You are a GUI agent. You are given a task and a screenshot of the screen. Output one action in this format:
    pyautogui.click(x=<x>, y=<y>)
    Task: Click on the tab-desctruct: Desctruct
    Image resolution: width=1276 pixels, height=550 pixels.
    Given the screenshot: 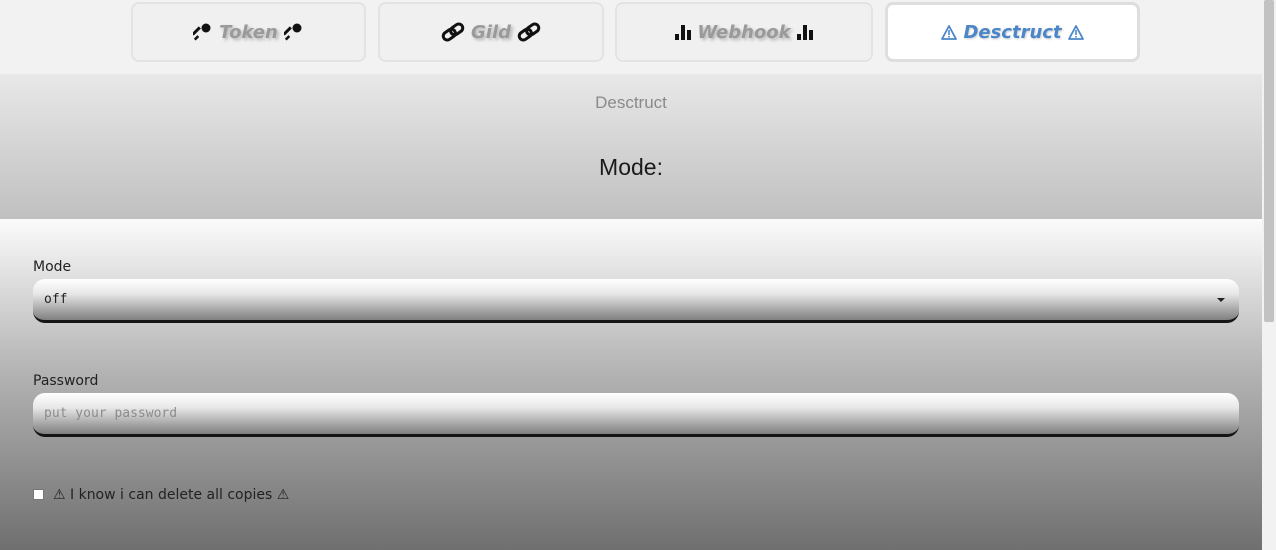 What is the action you would take?
    pyautogui.click(x=1012, y=32)
    